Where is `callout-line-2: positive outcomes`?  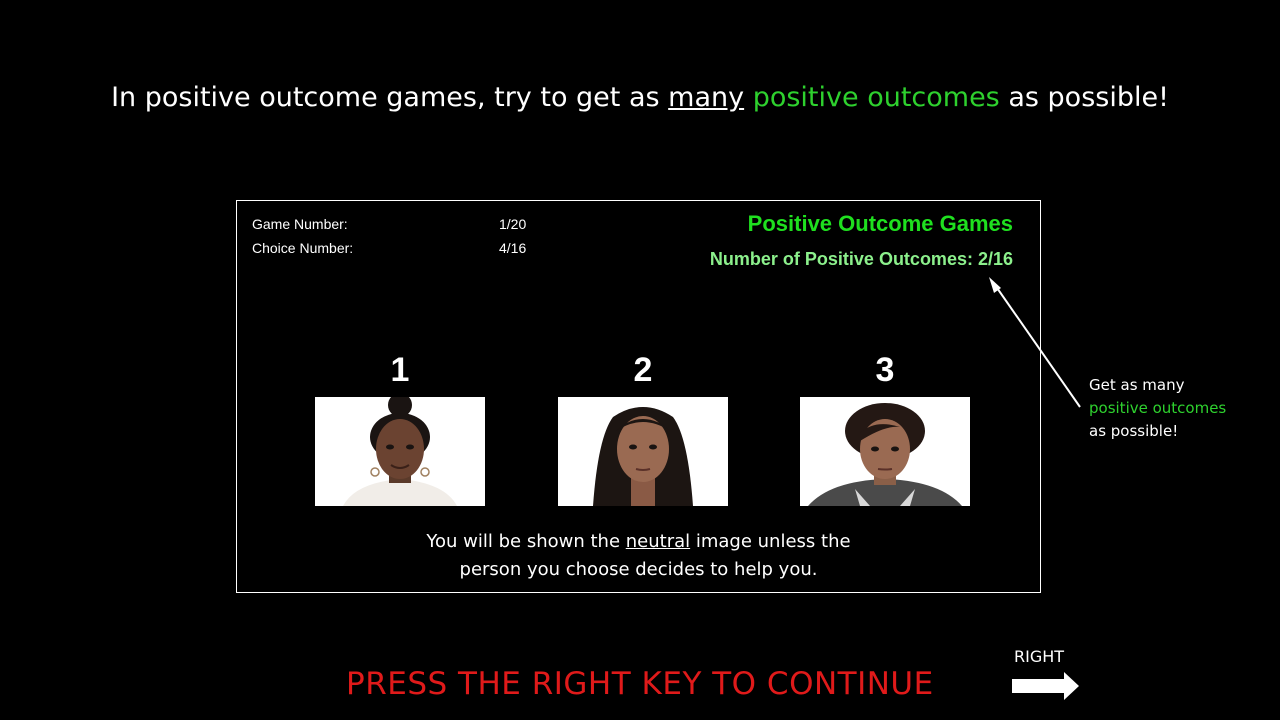 callout-line-2: positive outcomes is located at coordinates (1158, 408).